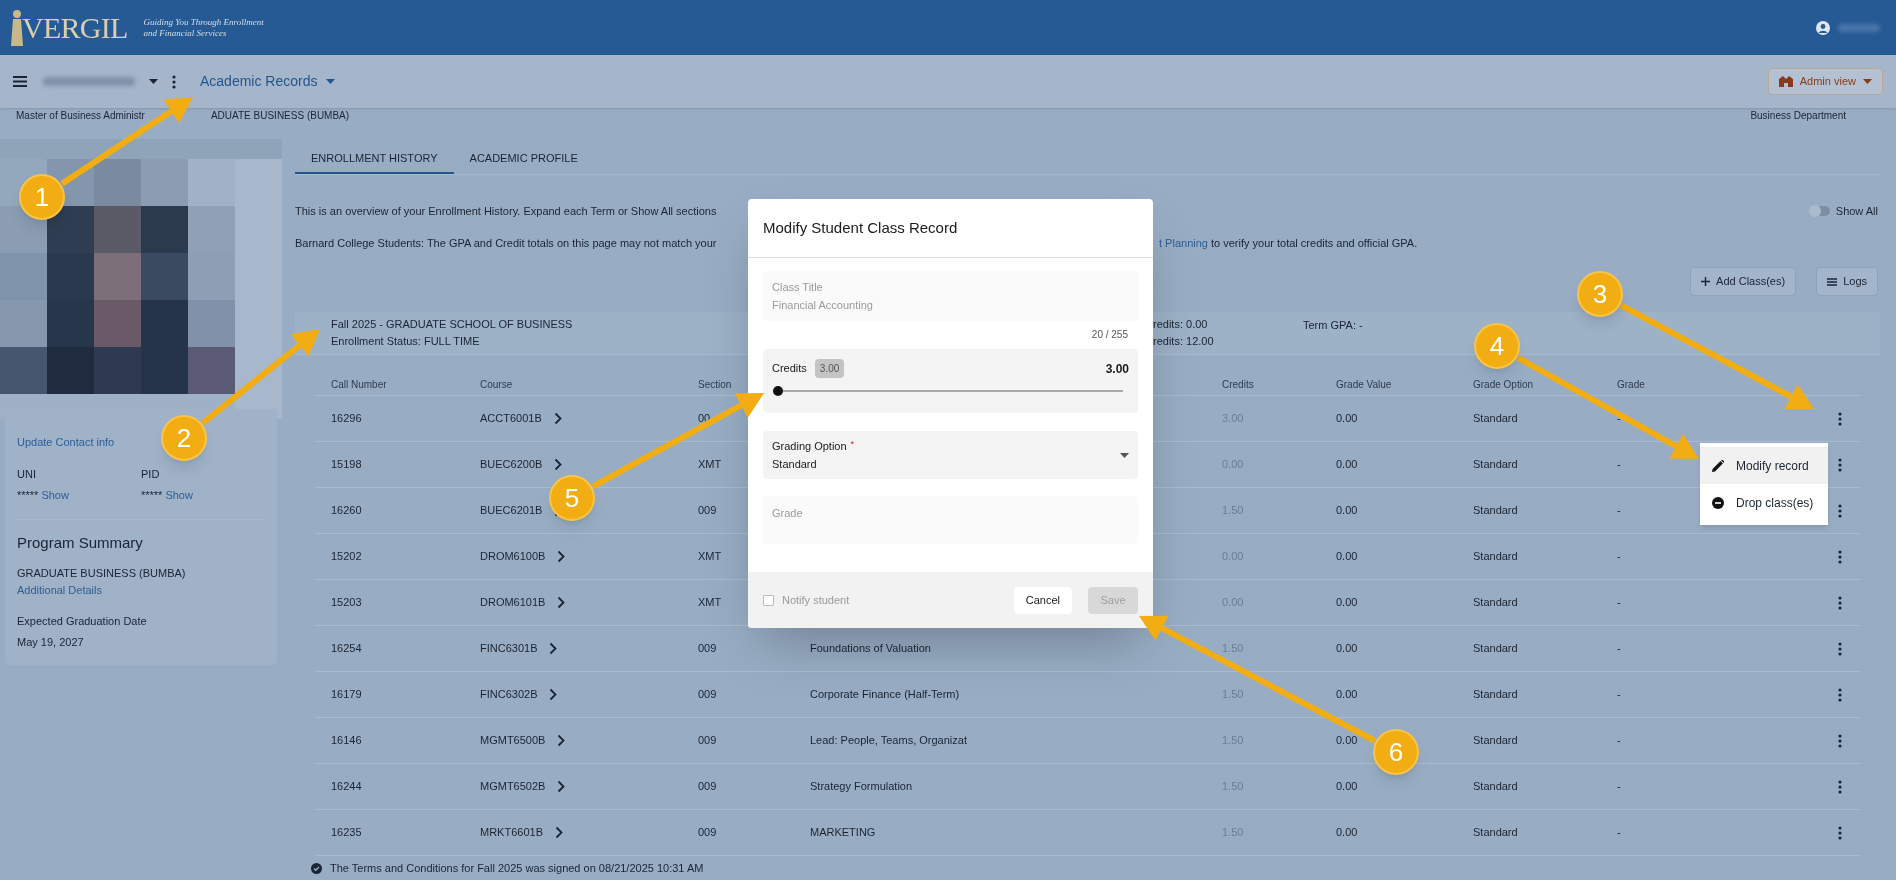 The height and width of the screenshot is (880, 1896). What do you see at coordinates (1743, 281) in the screenshot?
I see `action-button: Add Class(es)` at bounding box center [1743, 281].